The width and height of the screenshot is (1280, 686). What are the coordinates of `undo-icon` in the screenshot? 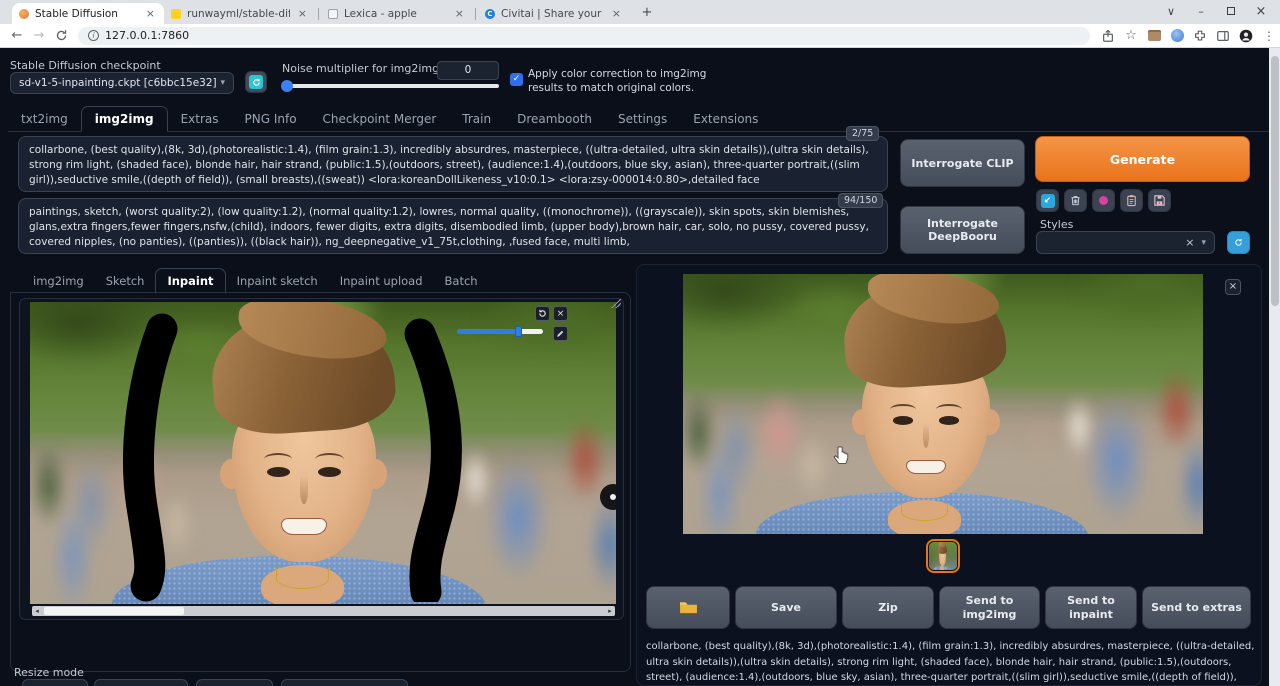 It's located at (542, 313).